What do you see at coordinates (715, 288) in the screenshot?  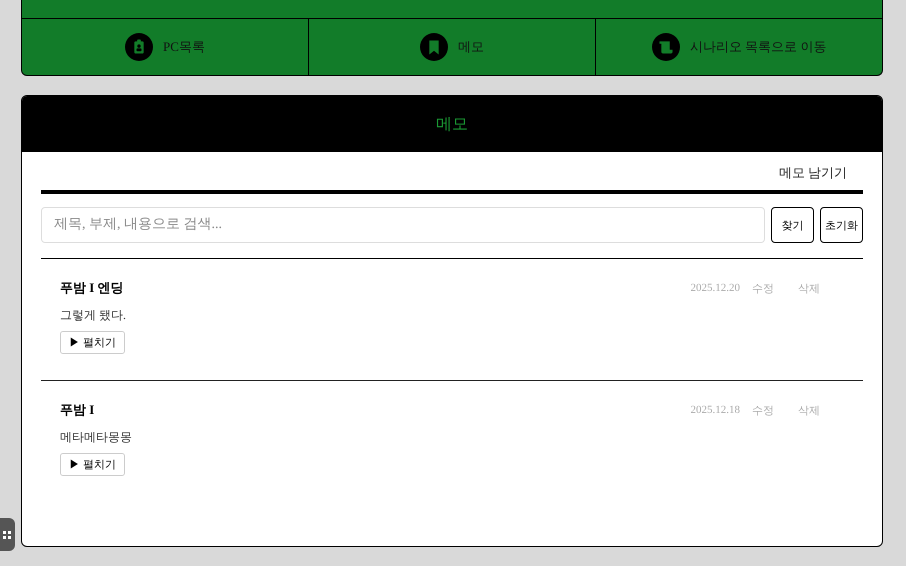 I see `memo-date: 2025.12.20` at bounding box center [715, 288].